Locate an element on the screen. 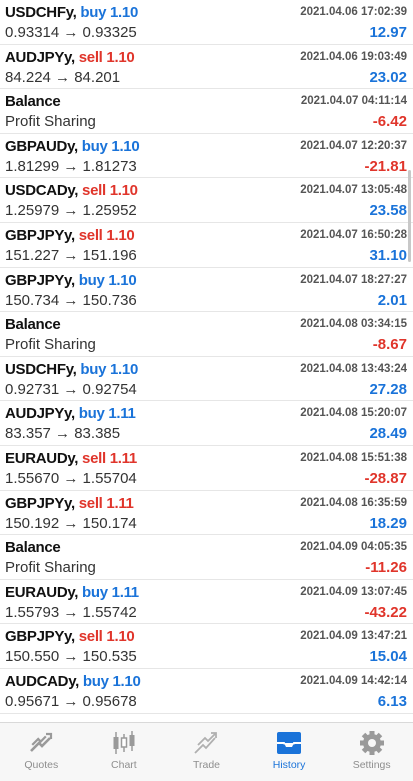 The image size is (413, 781). deal-title: USDCADy, sell 1.10 is located at coordinates (71, 190).